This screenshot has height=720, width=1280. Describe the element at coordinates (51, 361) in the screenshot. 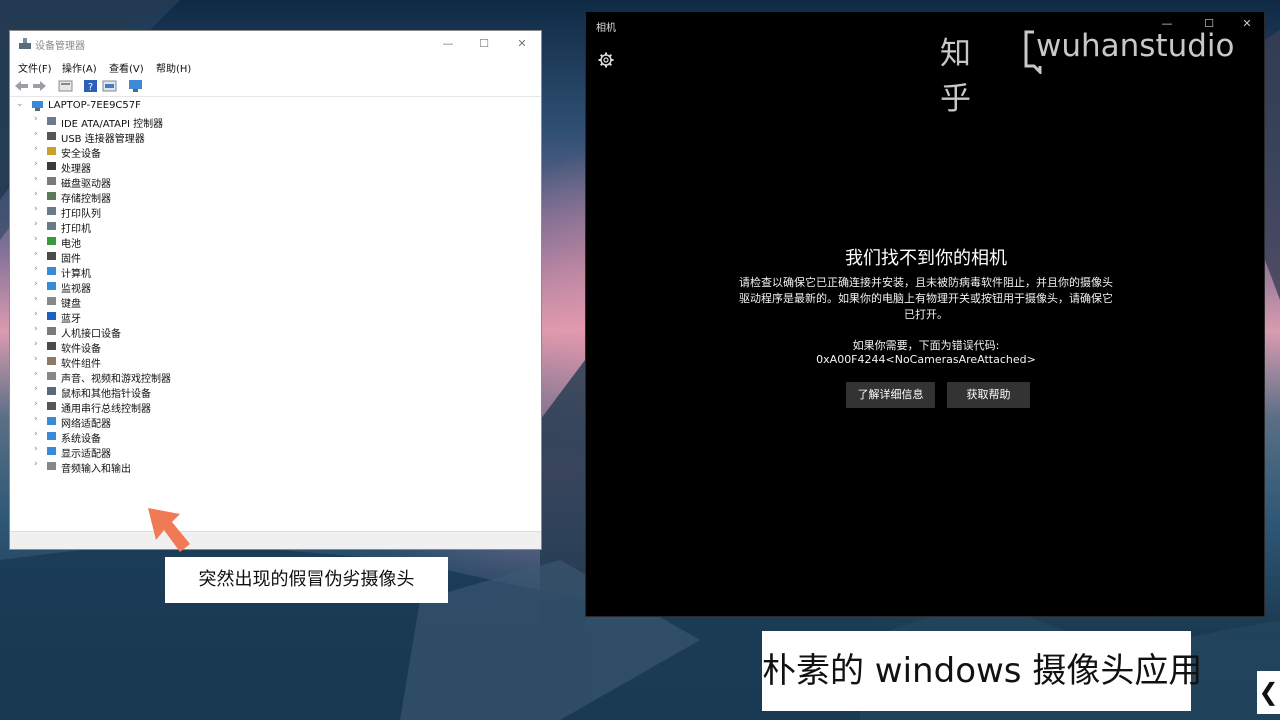

I see `software-component-icon` at that location.